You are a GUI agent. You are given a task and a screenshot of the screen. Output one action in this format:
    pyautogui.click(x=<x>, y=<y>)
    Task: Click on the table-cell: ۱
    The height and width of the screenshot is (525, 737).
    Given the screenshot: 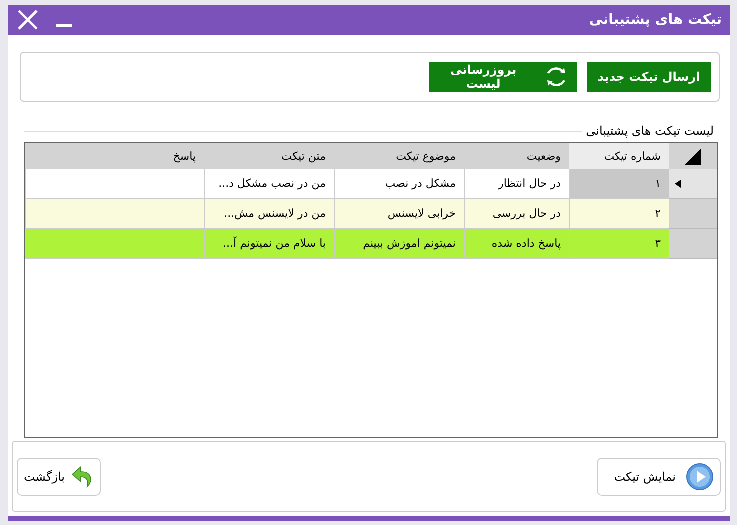 What is the action you would take?
    pyautogui.click(x=619, y=184)
    